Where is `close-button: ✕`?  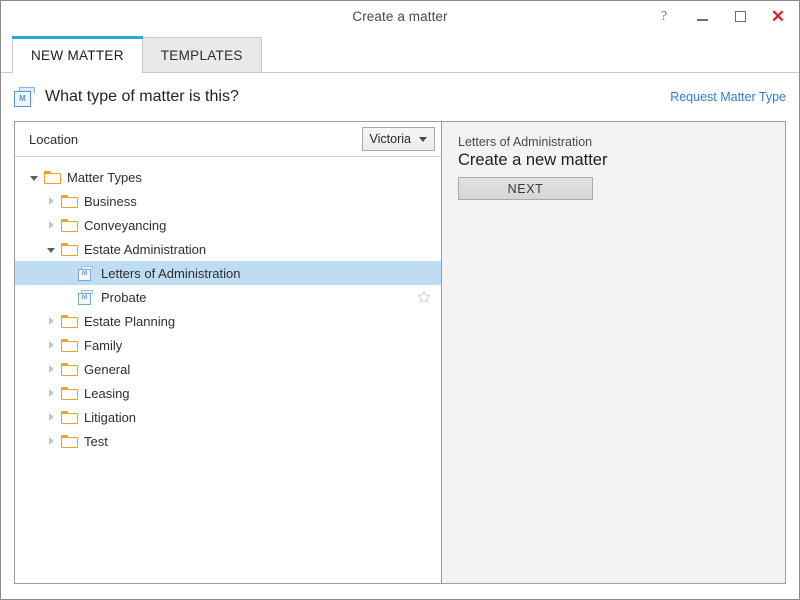 close-button: ✕ is located at coordinates (778, 17).